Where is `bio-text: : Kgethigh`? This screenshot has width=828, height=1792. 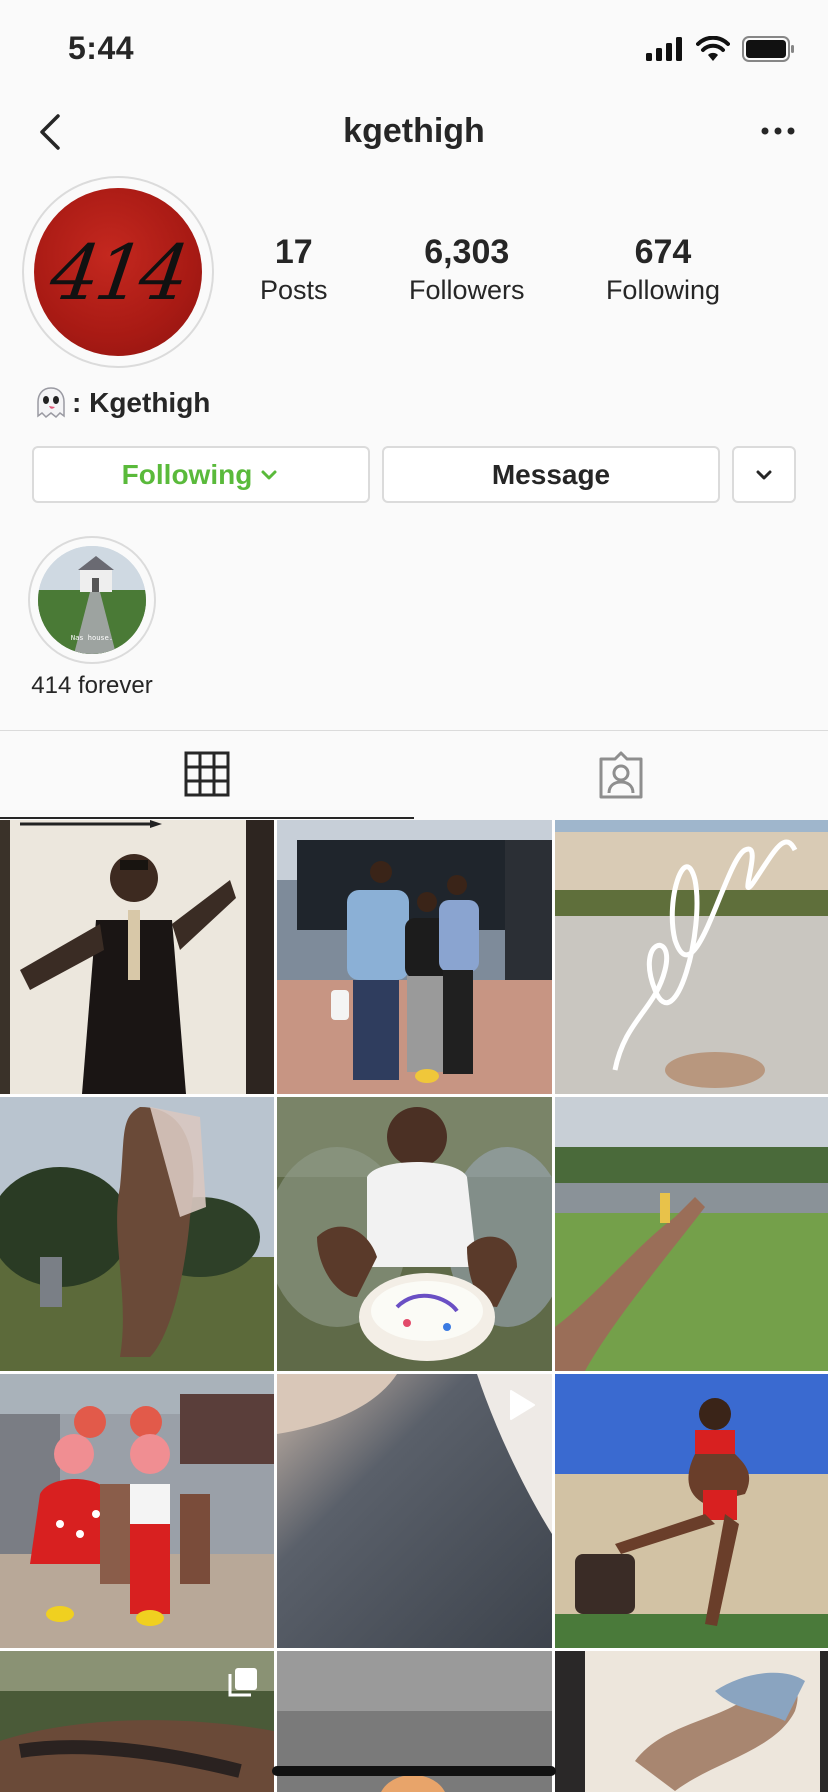
bio-text: : Kgethigh is located at coordinates (141, 402).